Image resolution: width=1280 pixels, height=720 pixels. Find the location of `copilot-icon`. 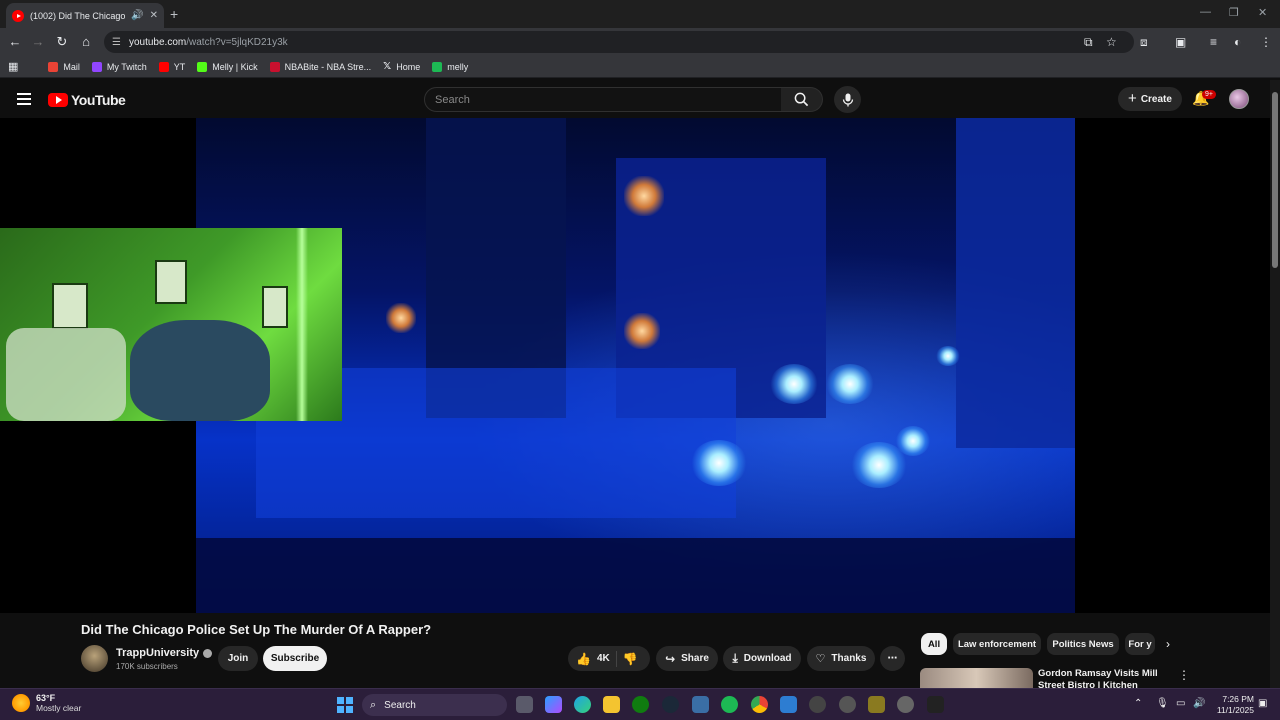

copilot-icon is located at coordinates (553, 704).